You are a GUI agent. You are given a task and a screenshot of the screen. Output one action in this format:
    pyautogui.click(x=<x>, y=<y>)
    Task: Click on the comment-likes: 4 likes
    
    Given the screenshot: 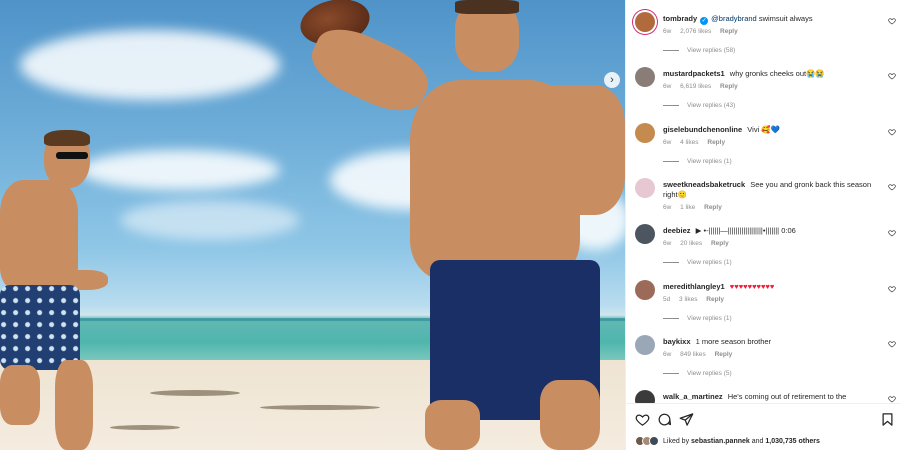 What is the action you would take?
    pyautogui.click(x=689, y=142)
    